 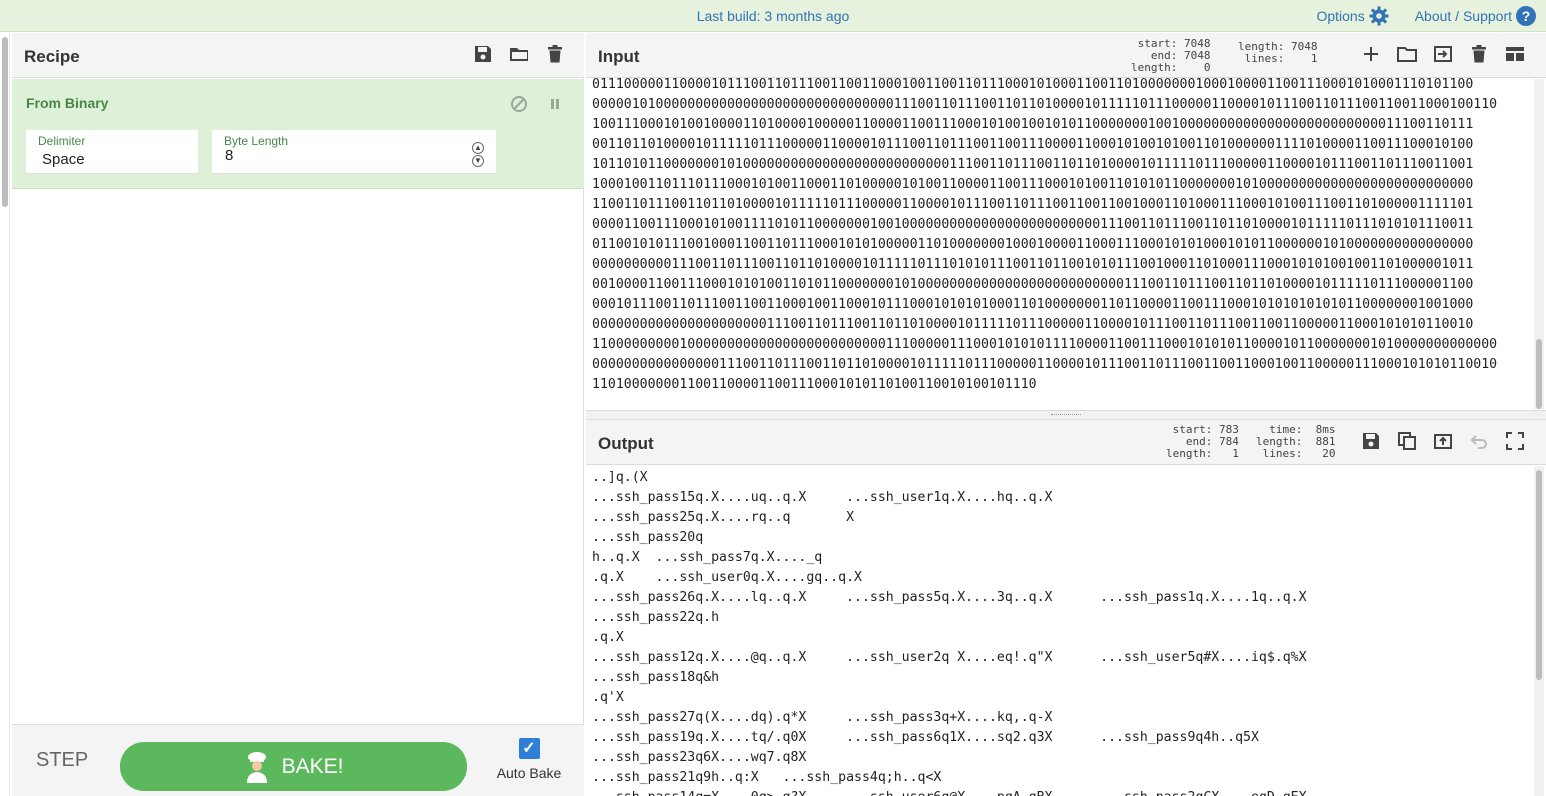 I want to click on output-scrollbar, so click(x=1539, y=631).